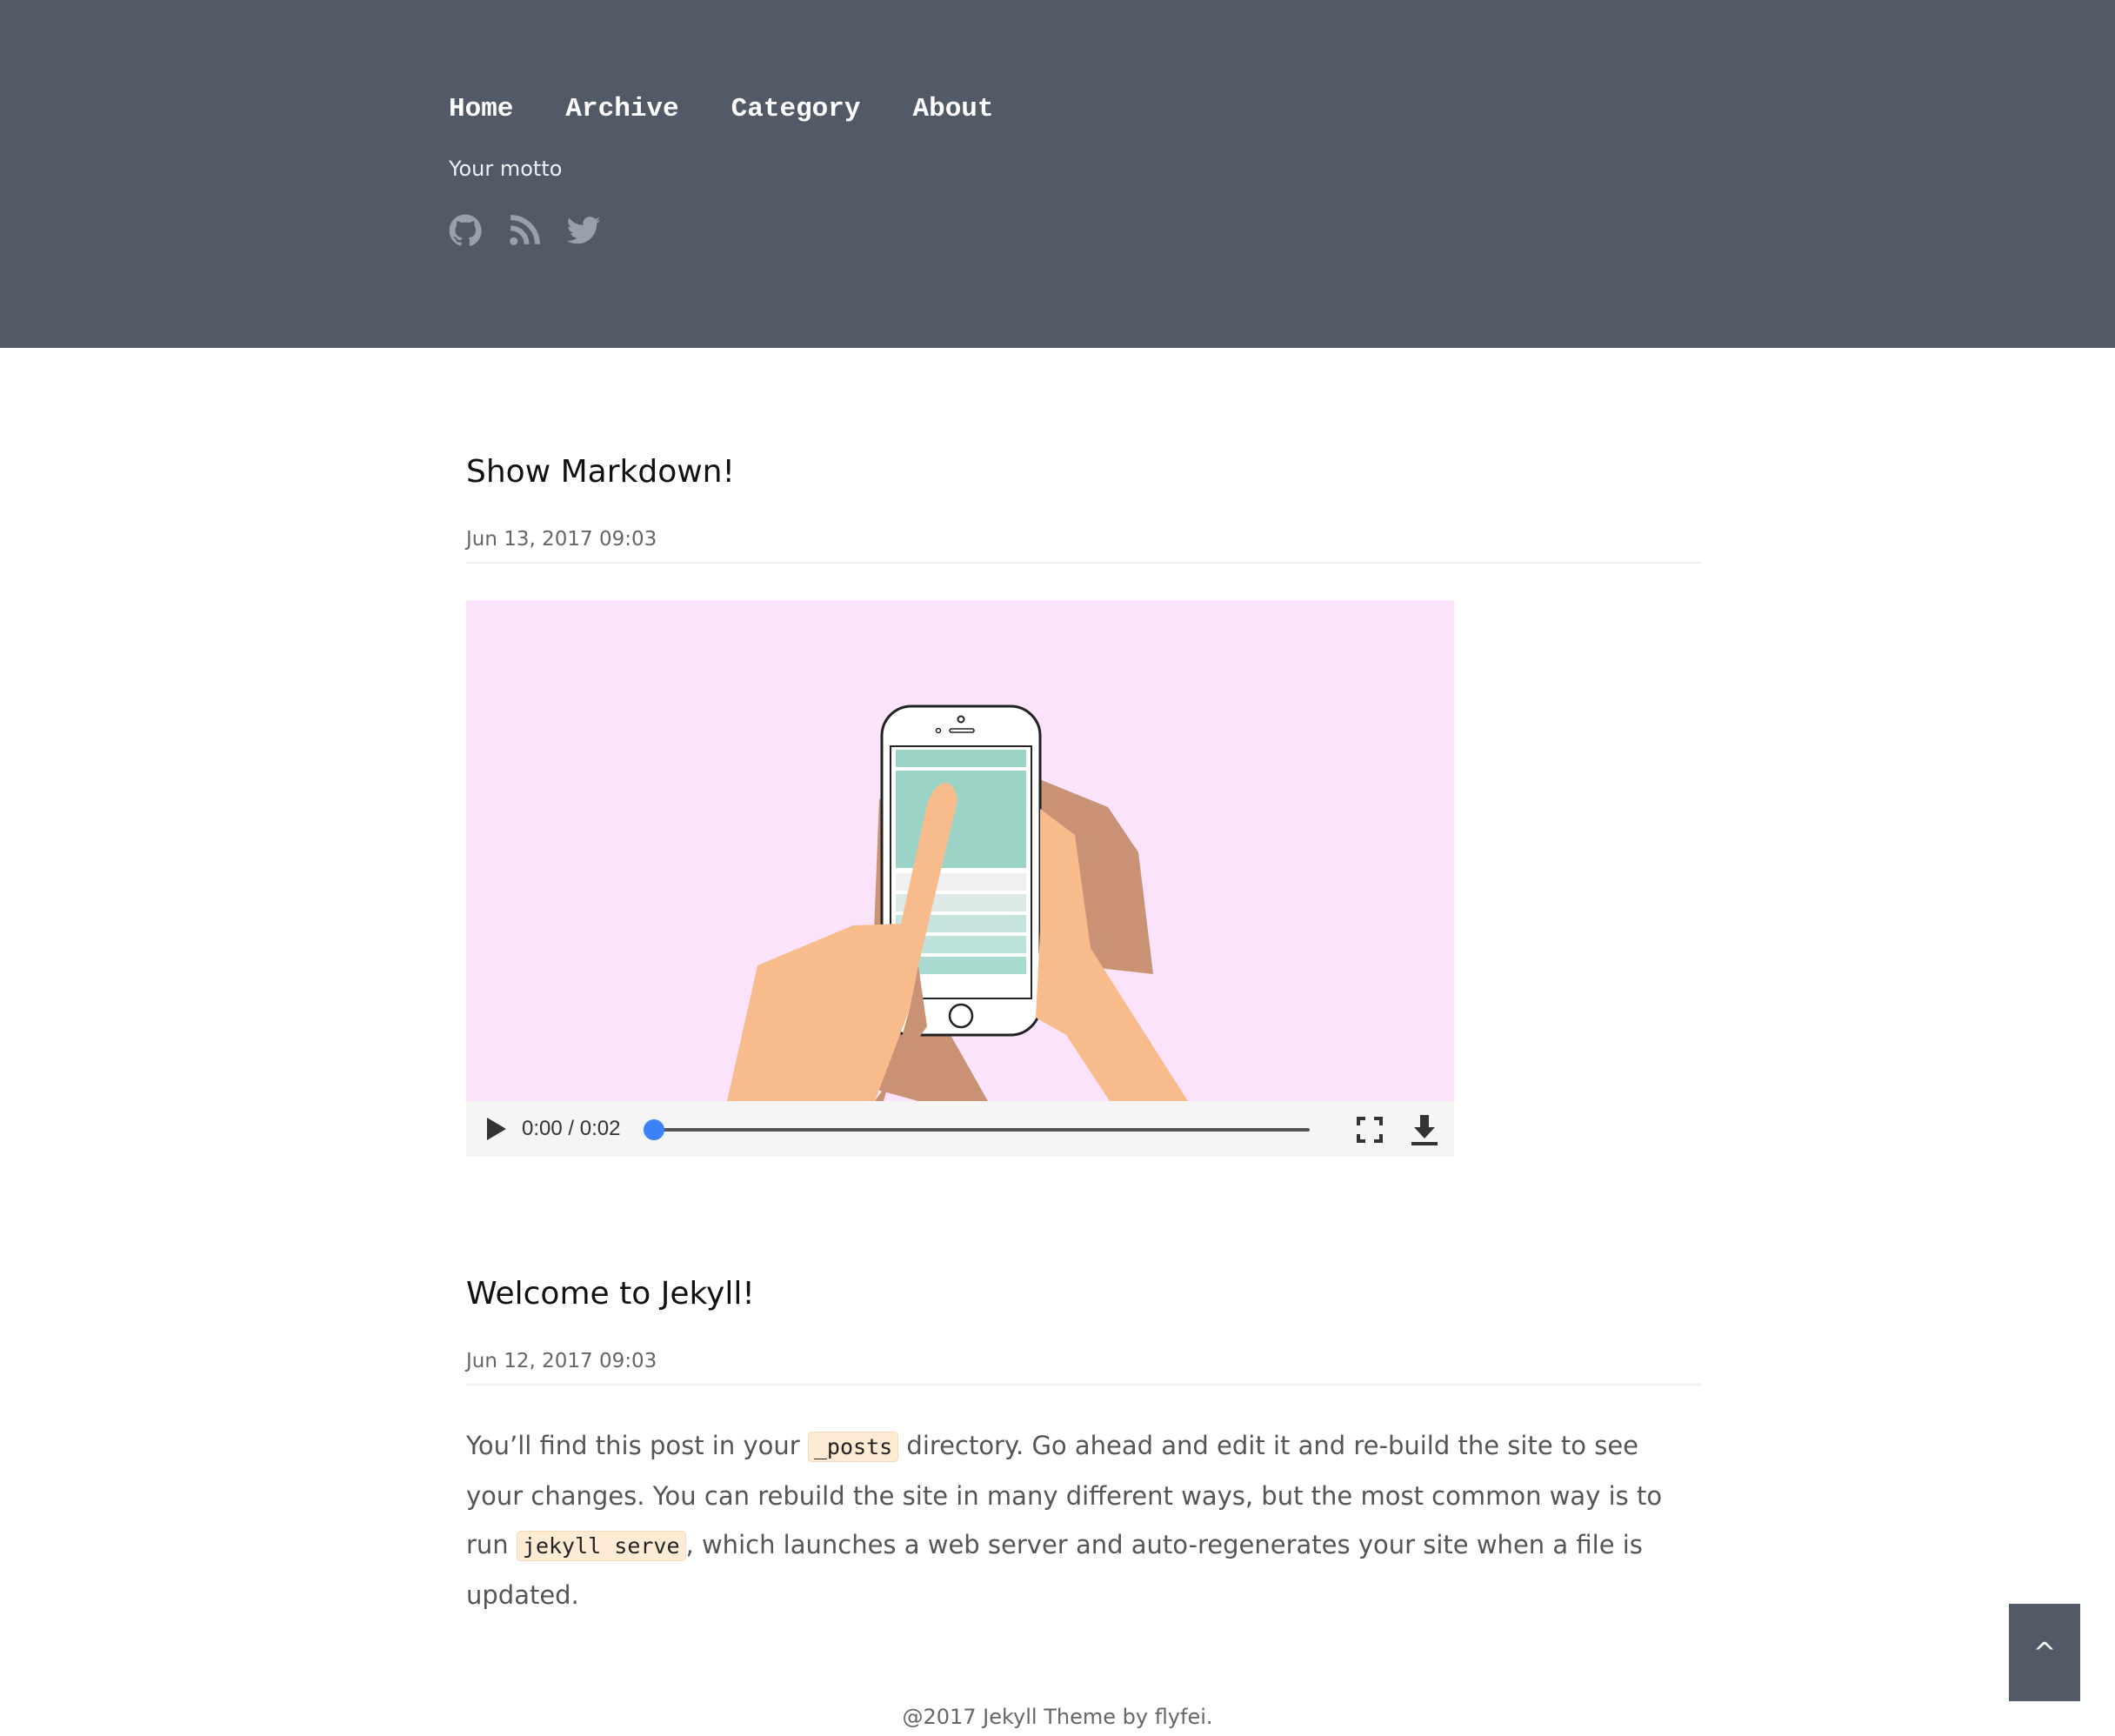 The width and height of the screenshot is (2115, 1736). I want to click on nav-about: About, so click(953, 109).